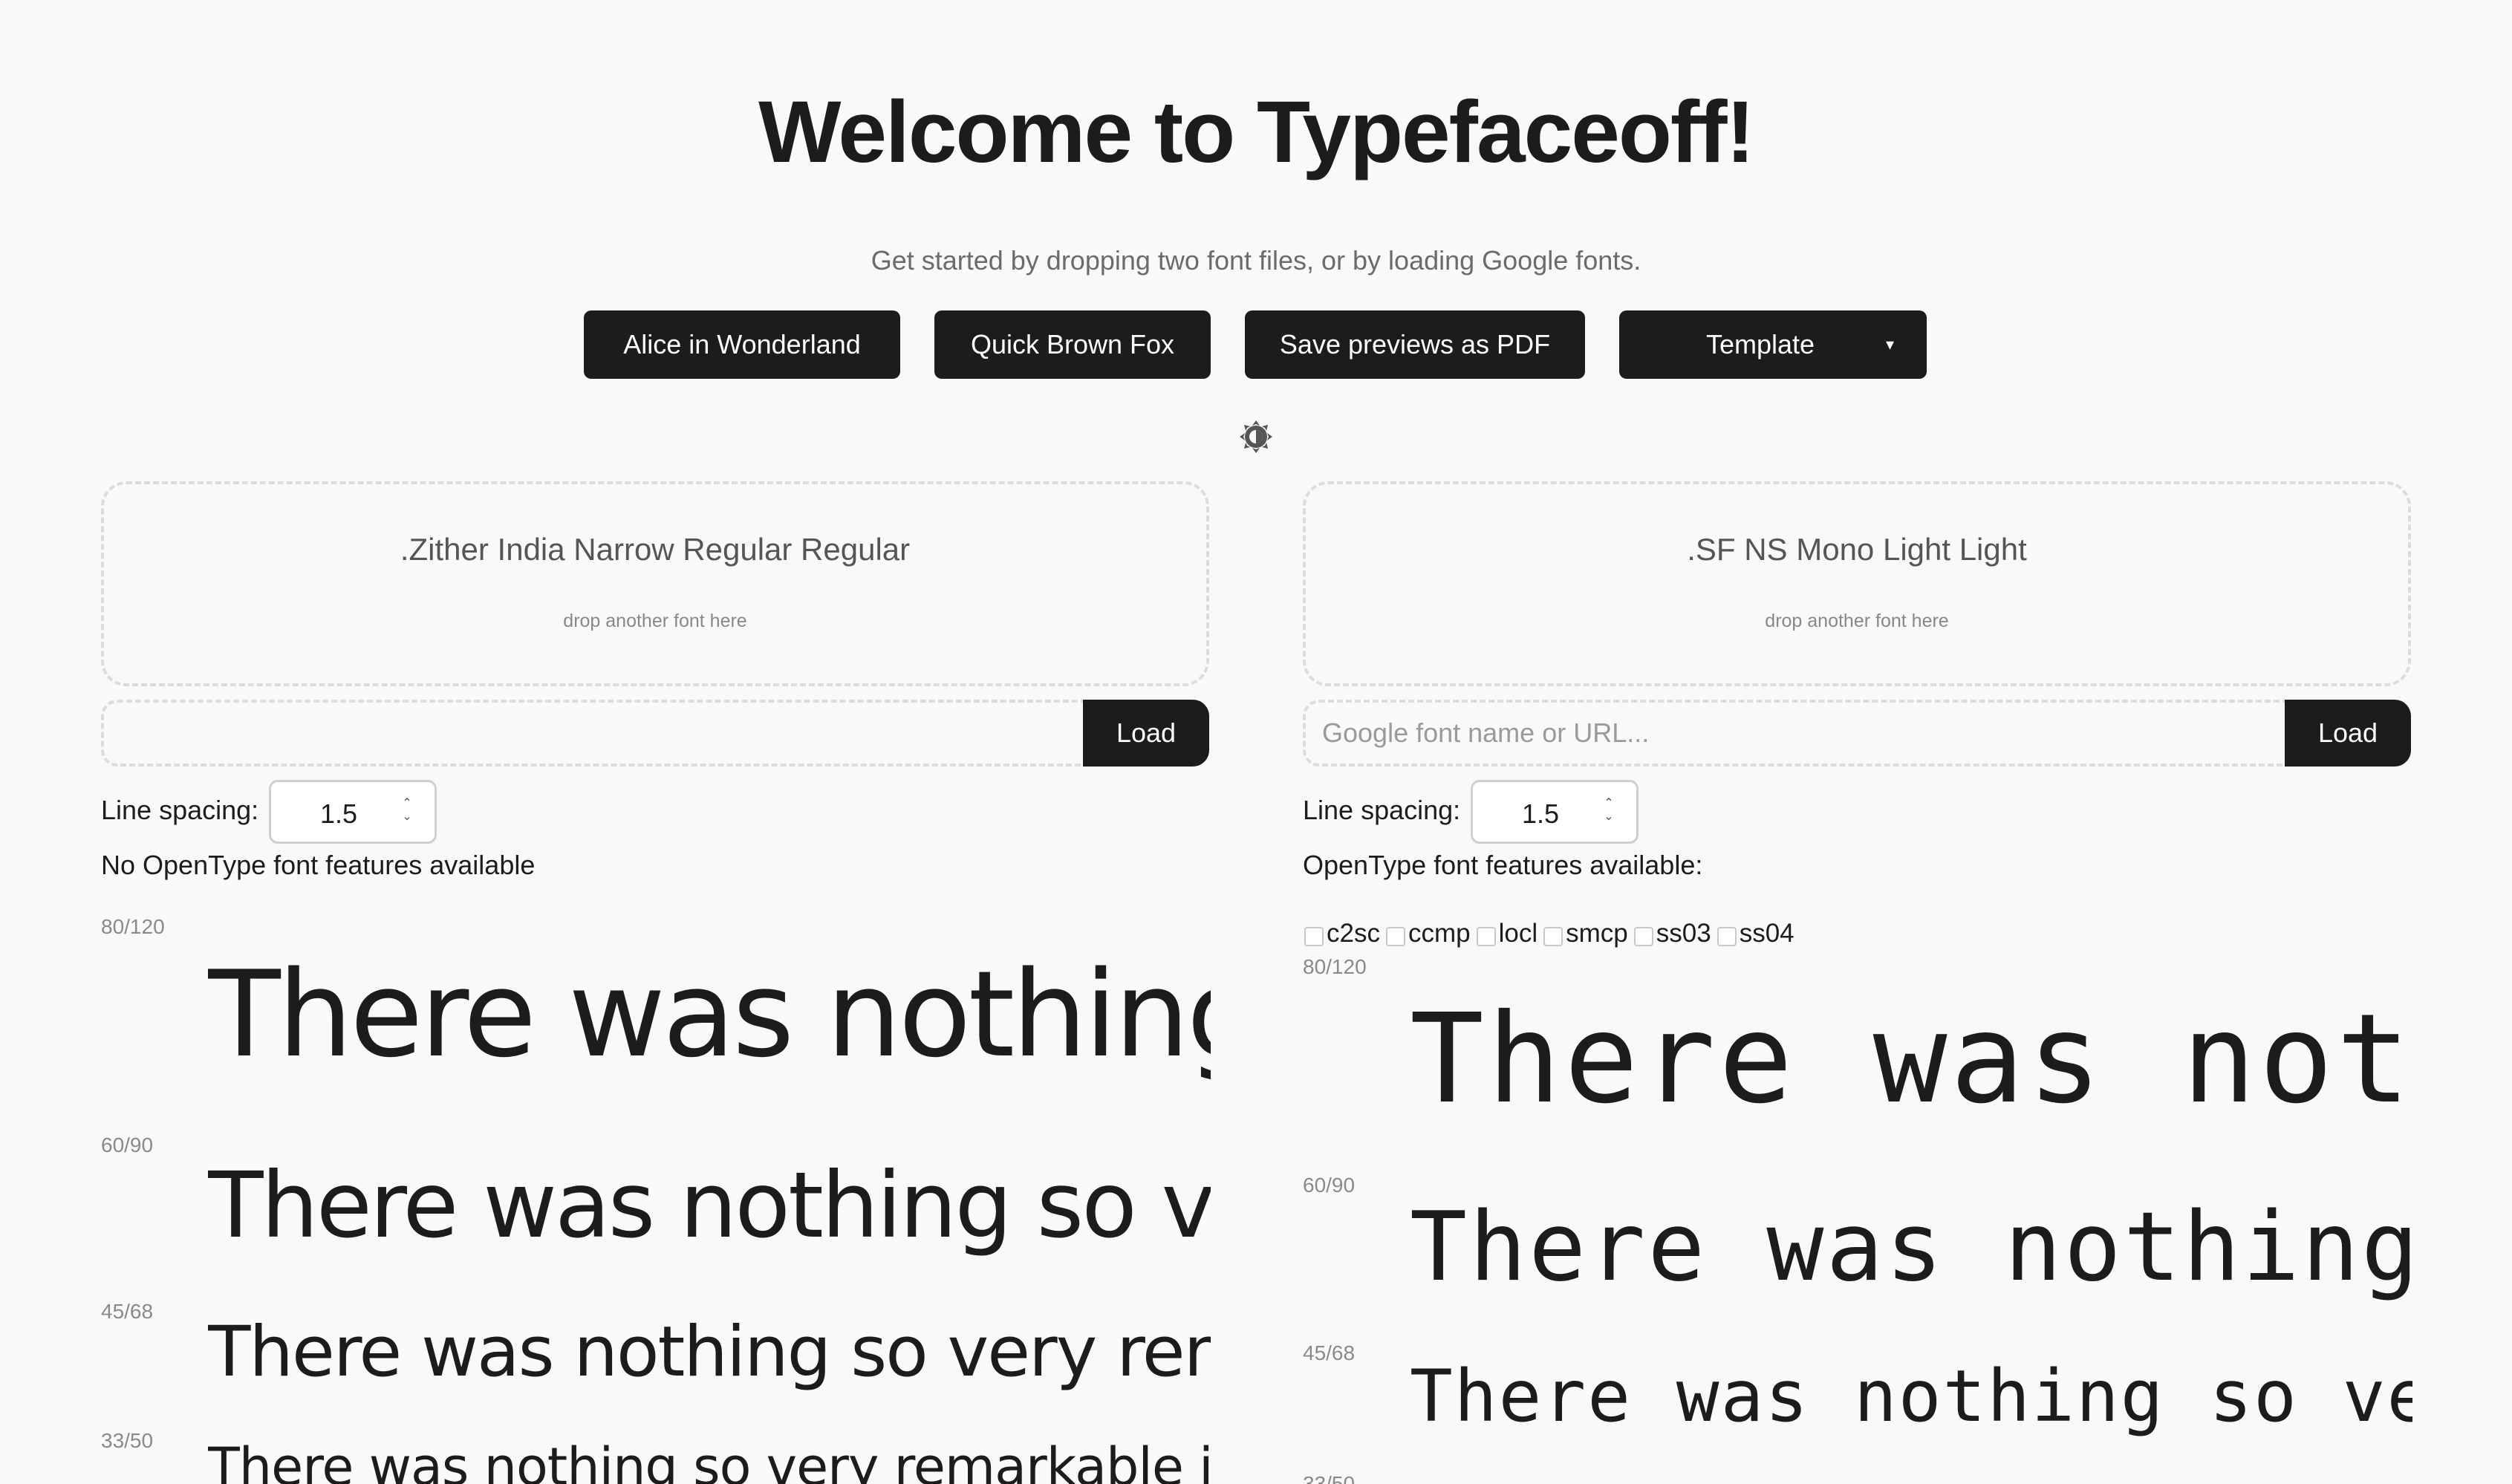 The image size is (2512, 1484). What do you see at coordinates (1683, 933) in the screenshot?
I see `feature-label: ss03` at bounding box center [1683, 933].